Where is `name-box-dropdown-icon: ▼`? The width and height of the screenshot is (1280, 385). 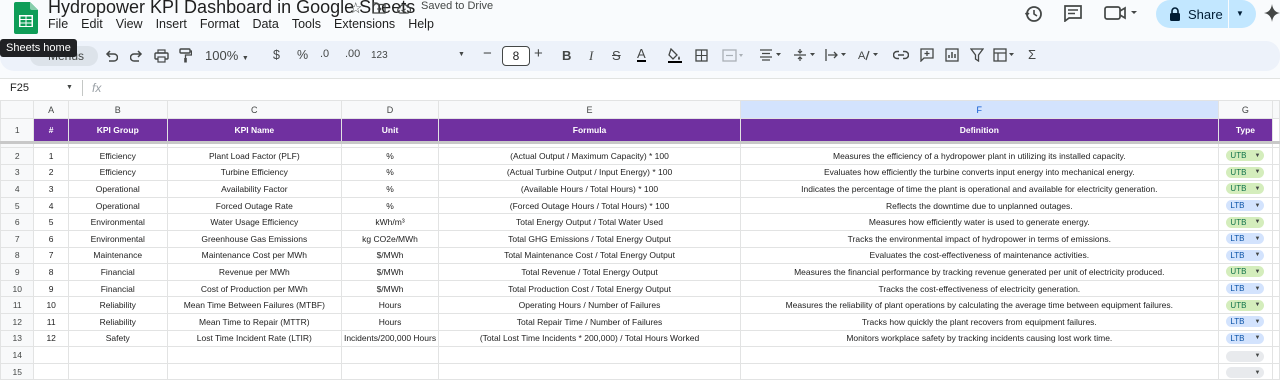
name-box-dropdown-icon: ▼ is located at coordinates (69, 87).